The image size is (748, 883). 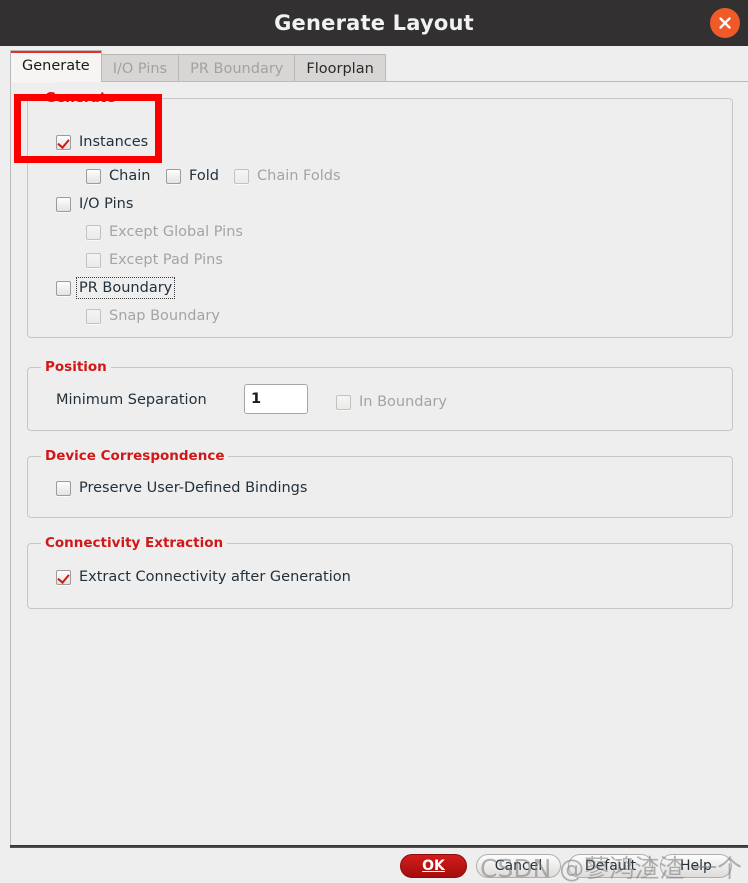 I want to click on checkbox-chain, so click(x=93, y=176).